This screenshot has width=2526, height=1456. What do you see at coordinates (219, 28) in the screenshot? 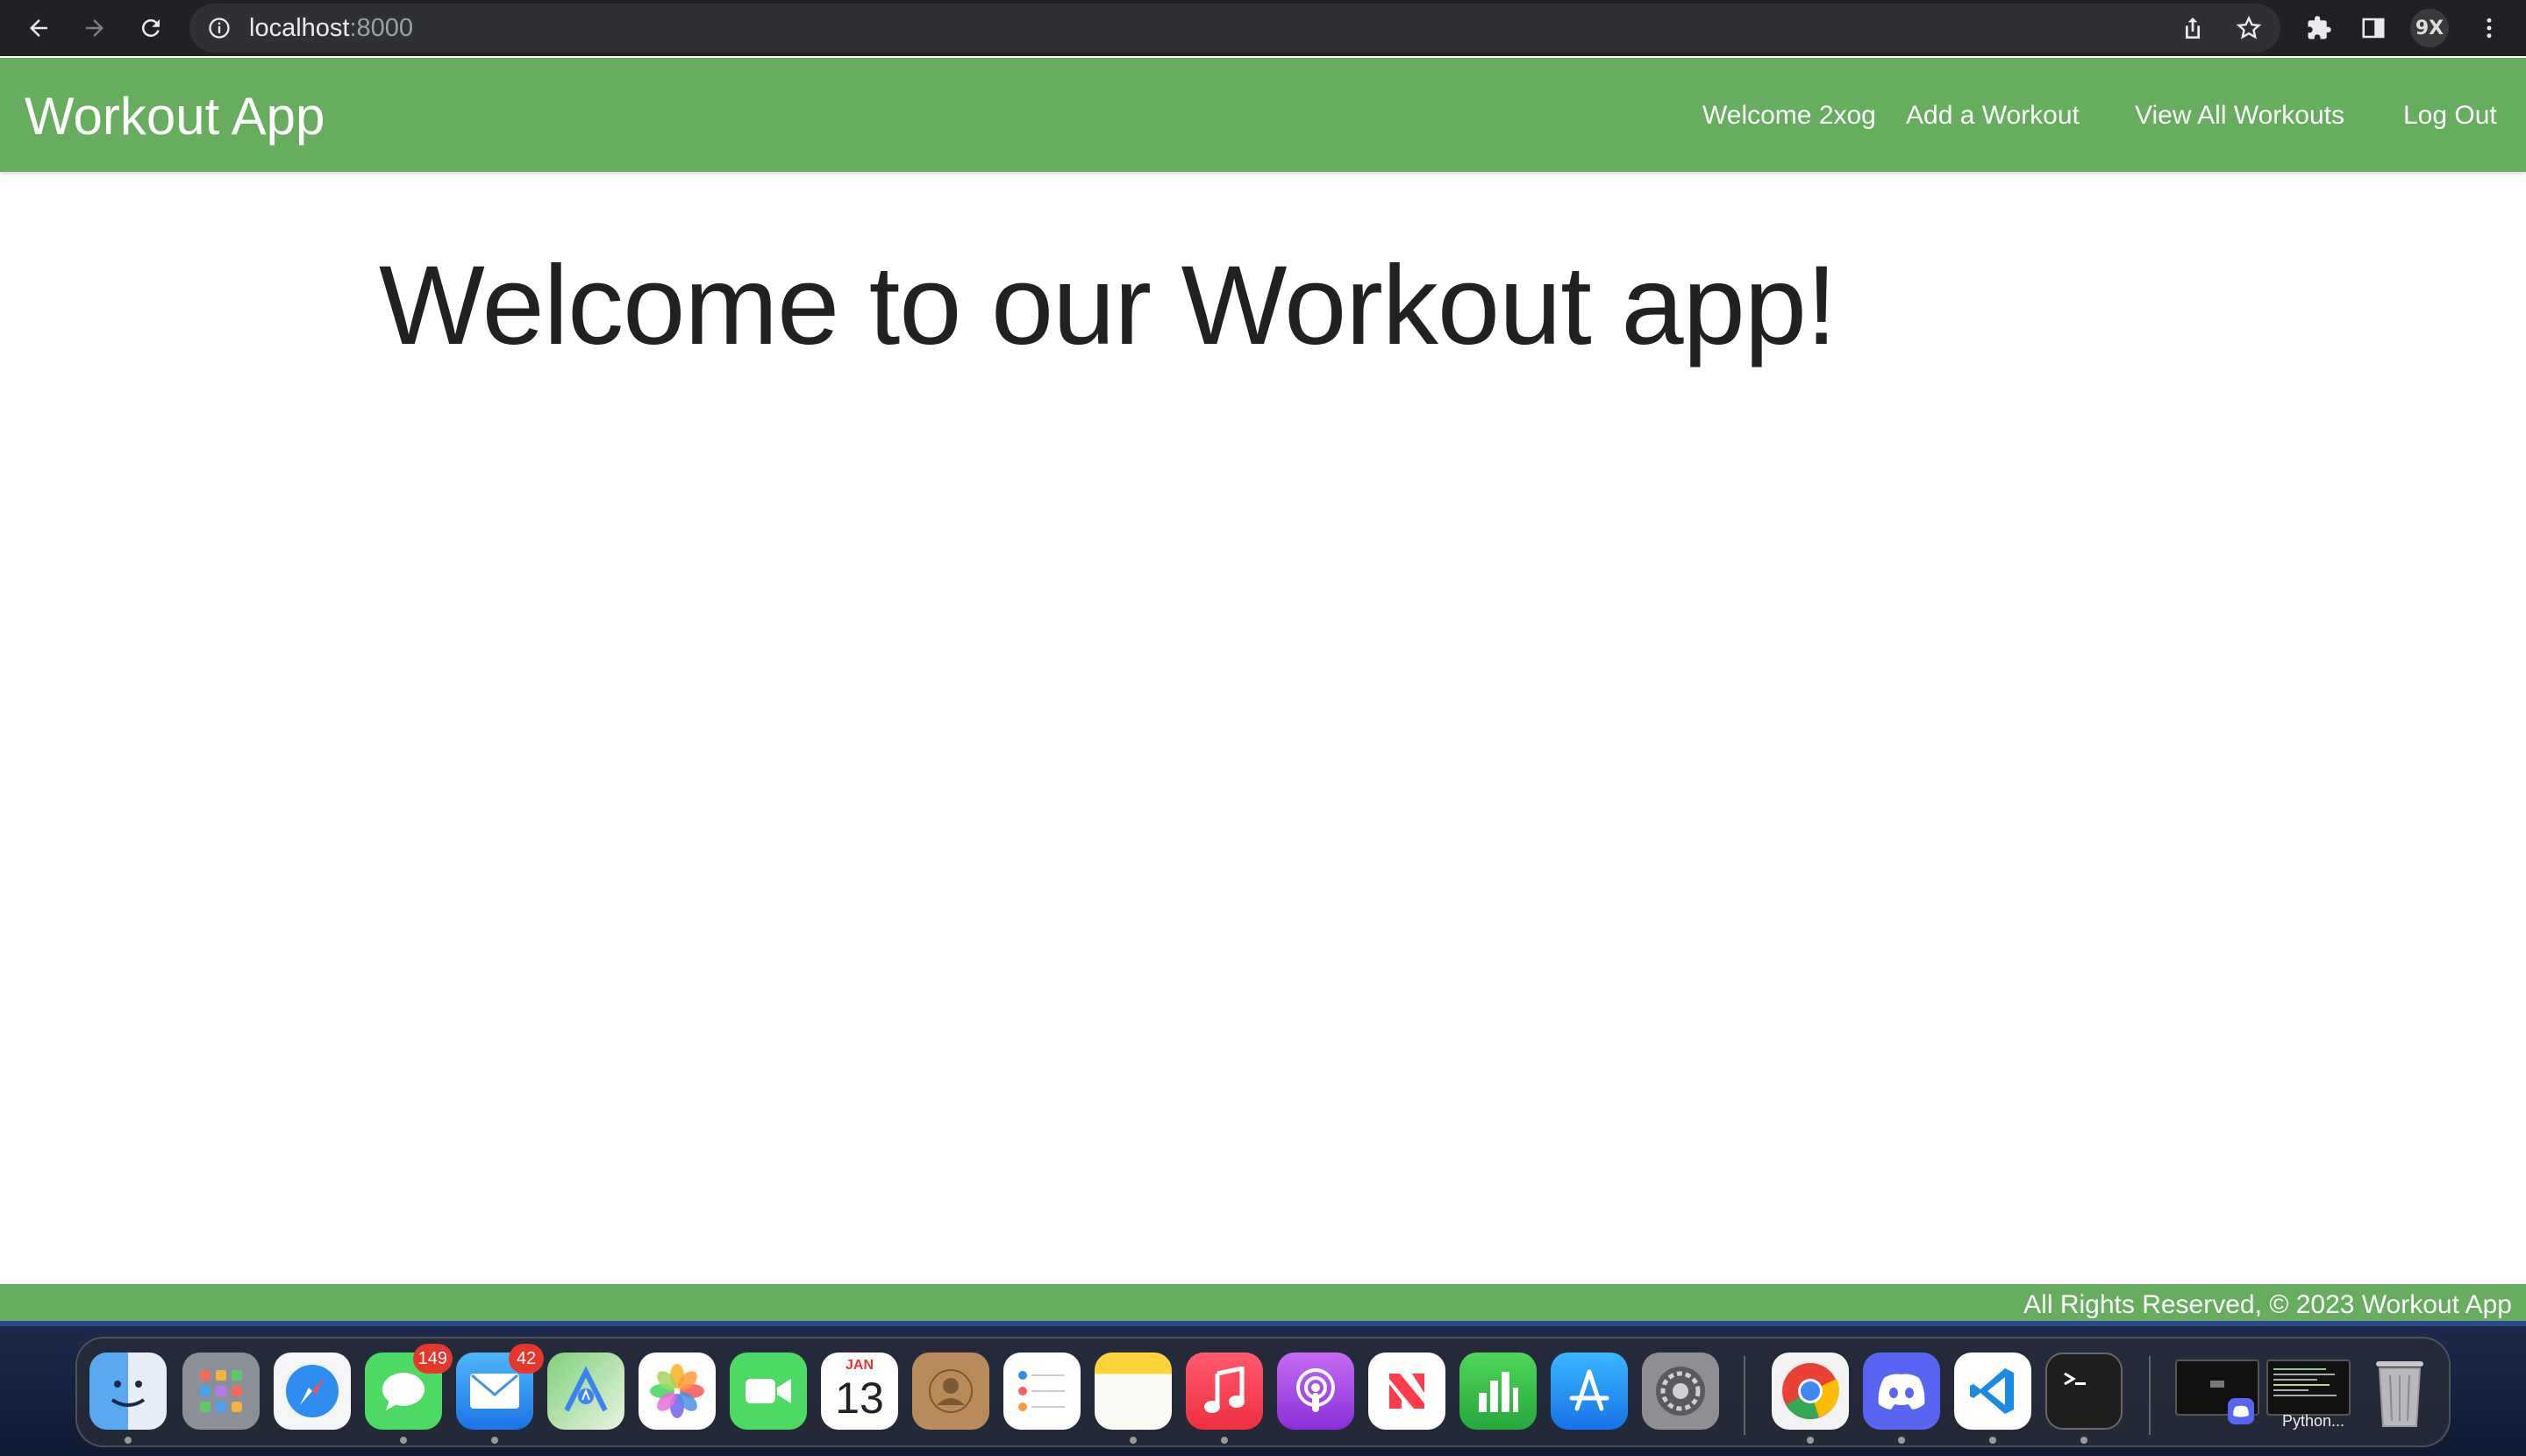
I see `site-info-icon` at bounding box center [219, 28].